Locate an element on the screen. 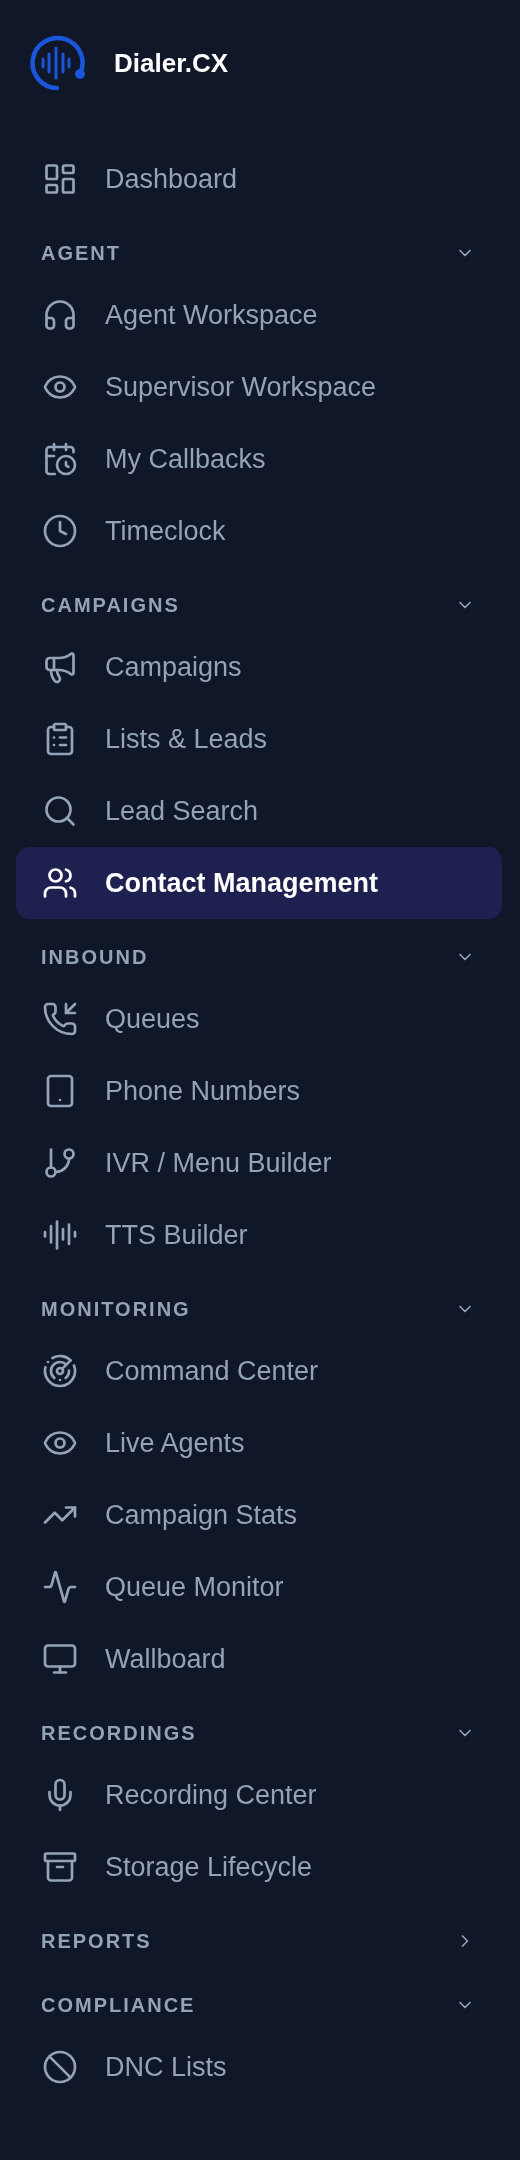 The width and height of the screenshot is (520, 2160). phone-arrow-icon is located at coordinates (60, 1019).